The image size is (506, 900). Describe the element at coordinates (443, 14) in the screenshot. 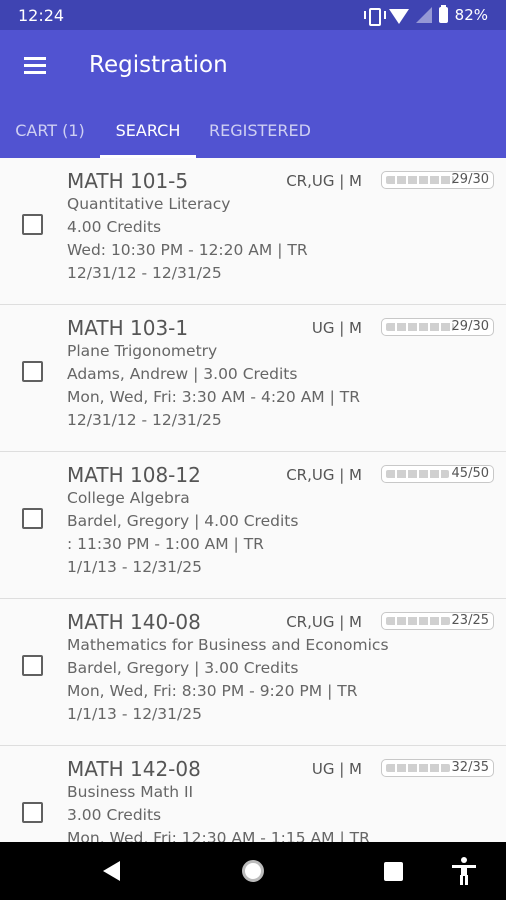

I see `battery-icon` at that location.